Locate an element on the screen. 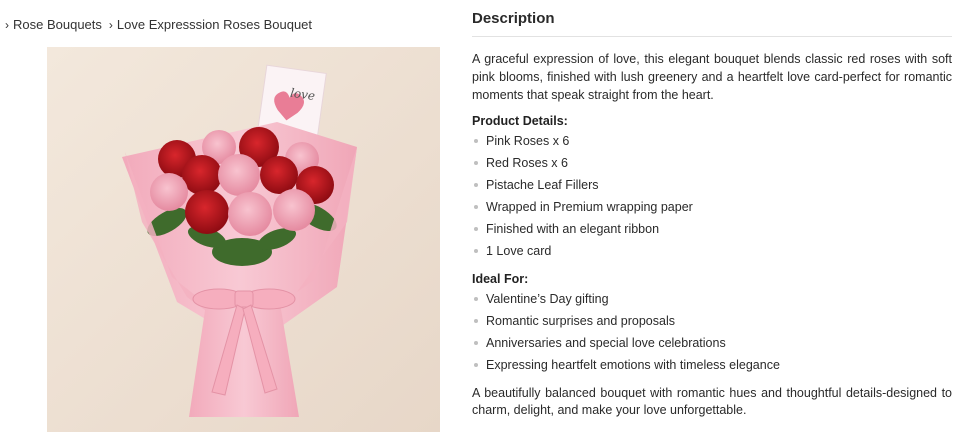 This screenshot has width=960, height=432. list-item: Romantic surprises and proposals is located at coordinates (712, 321).